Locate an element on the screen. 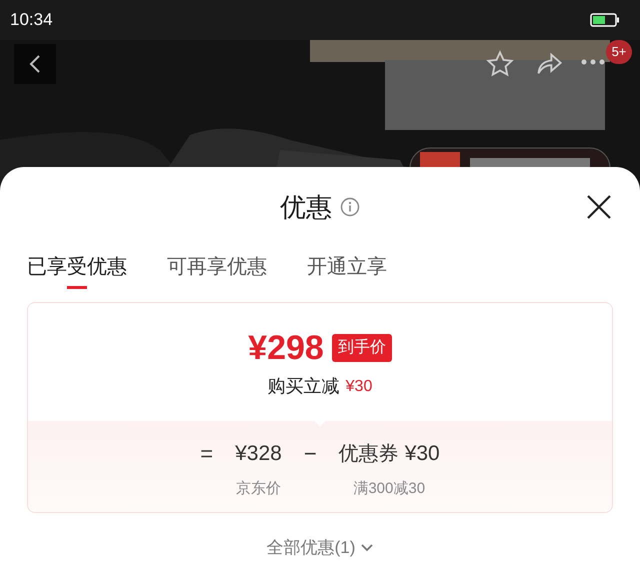 The image size is (640, 575). back-icon is located at coordinates (35, 64).